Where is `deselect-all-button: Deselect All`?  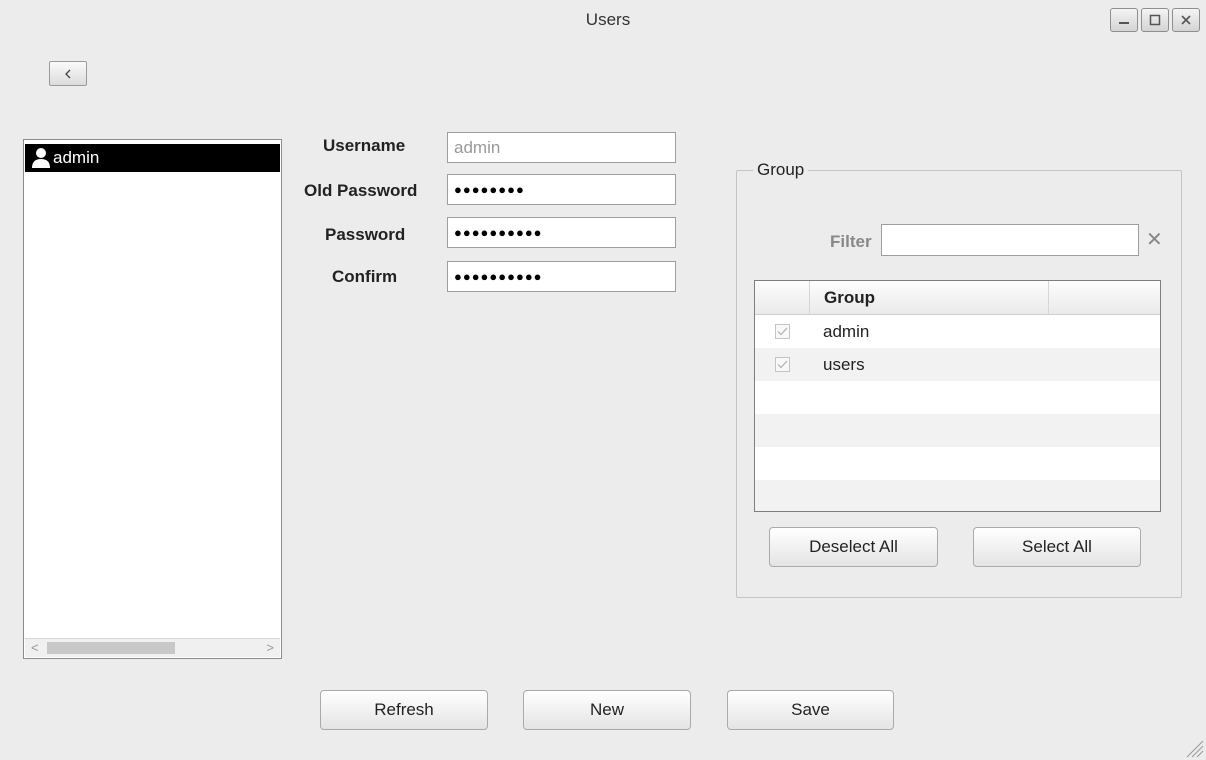
deselect-all-button: Deselect All is located at coordinates (853, 547).